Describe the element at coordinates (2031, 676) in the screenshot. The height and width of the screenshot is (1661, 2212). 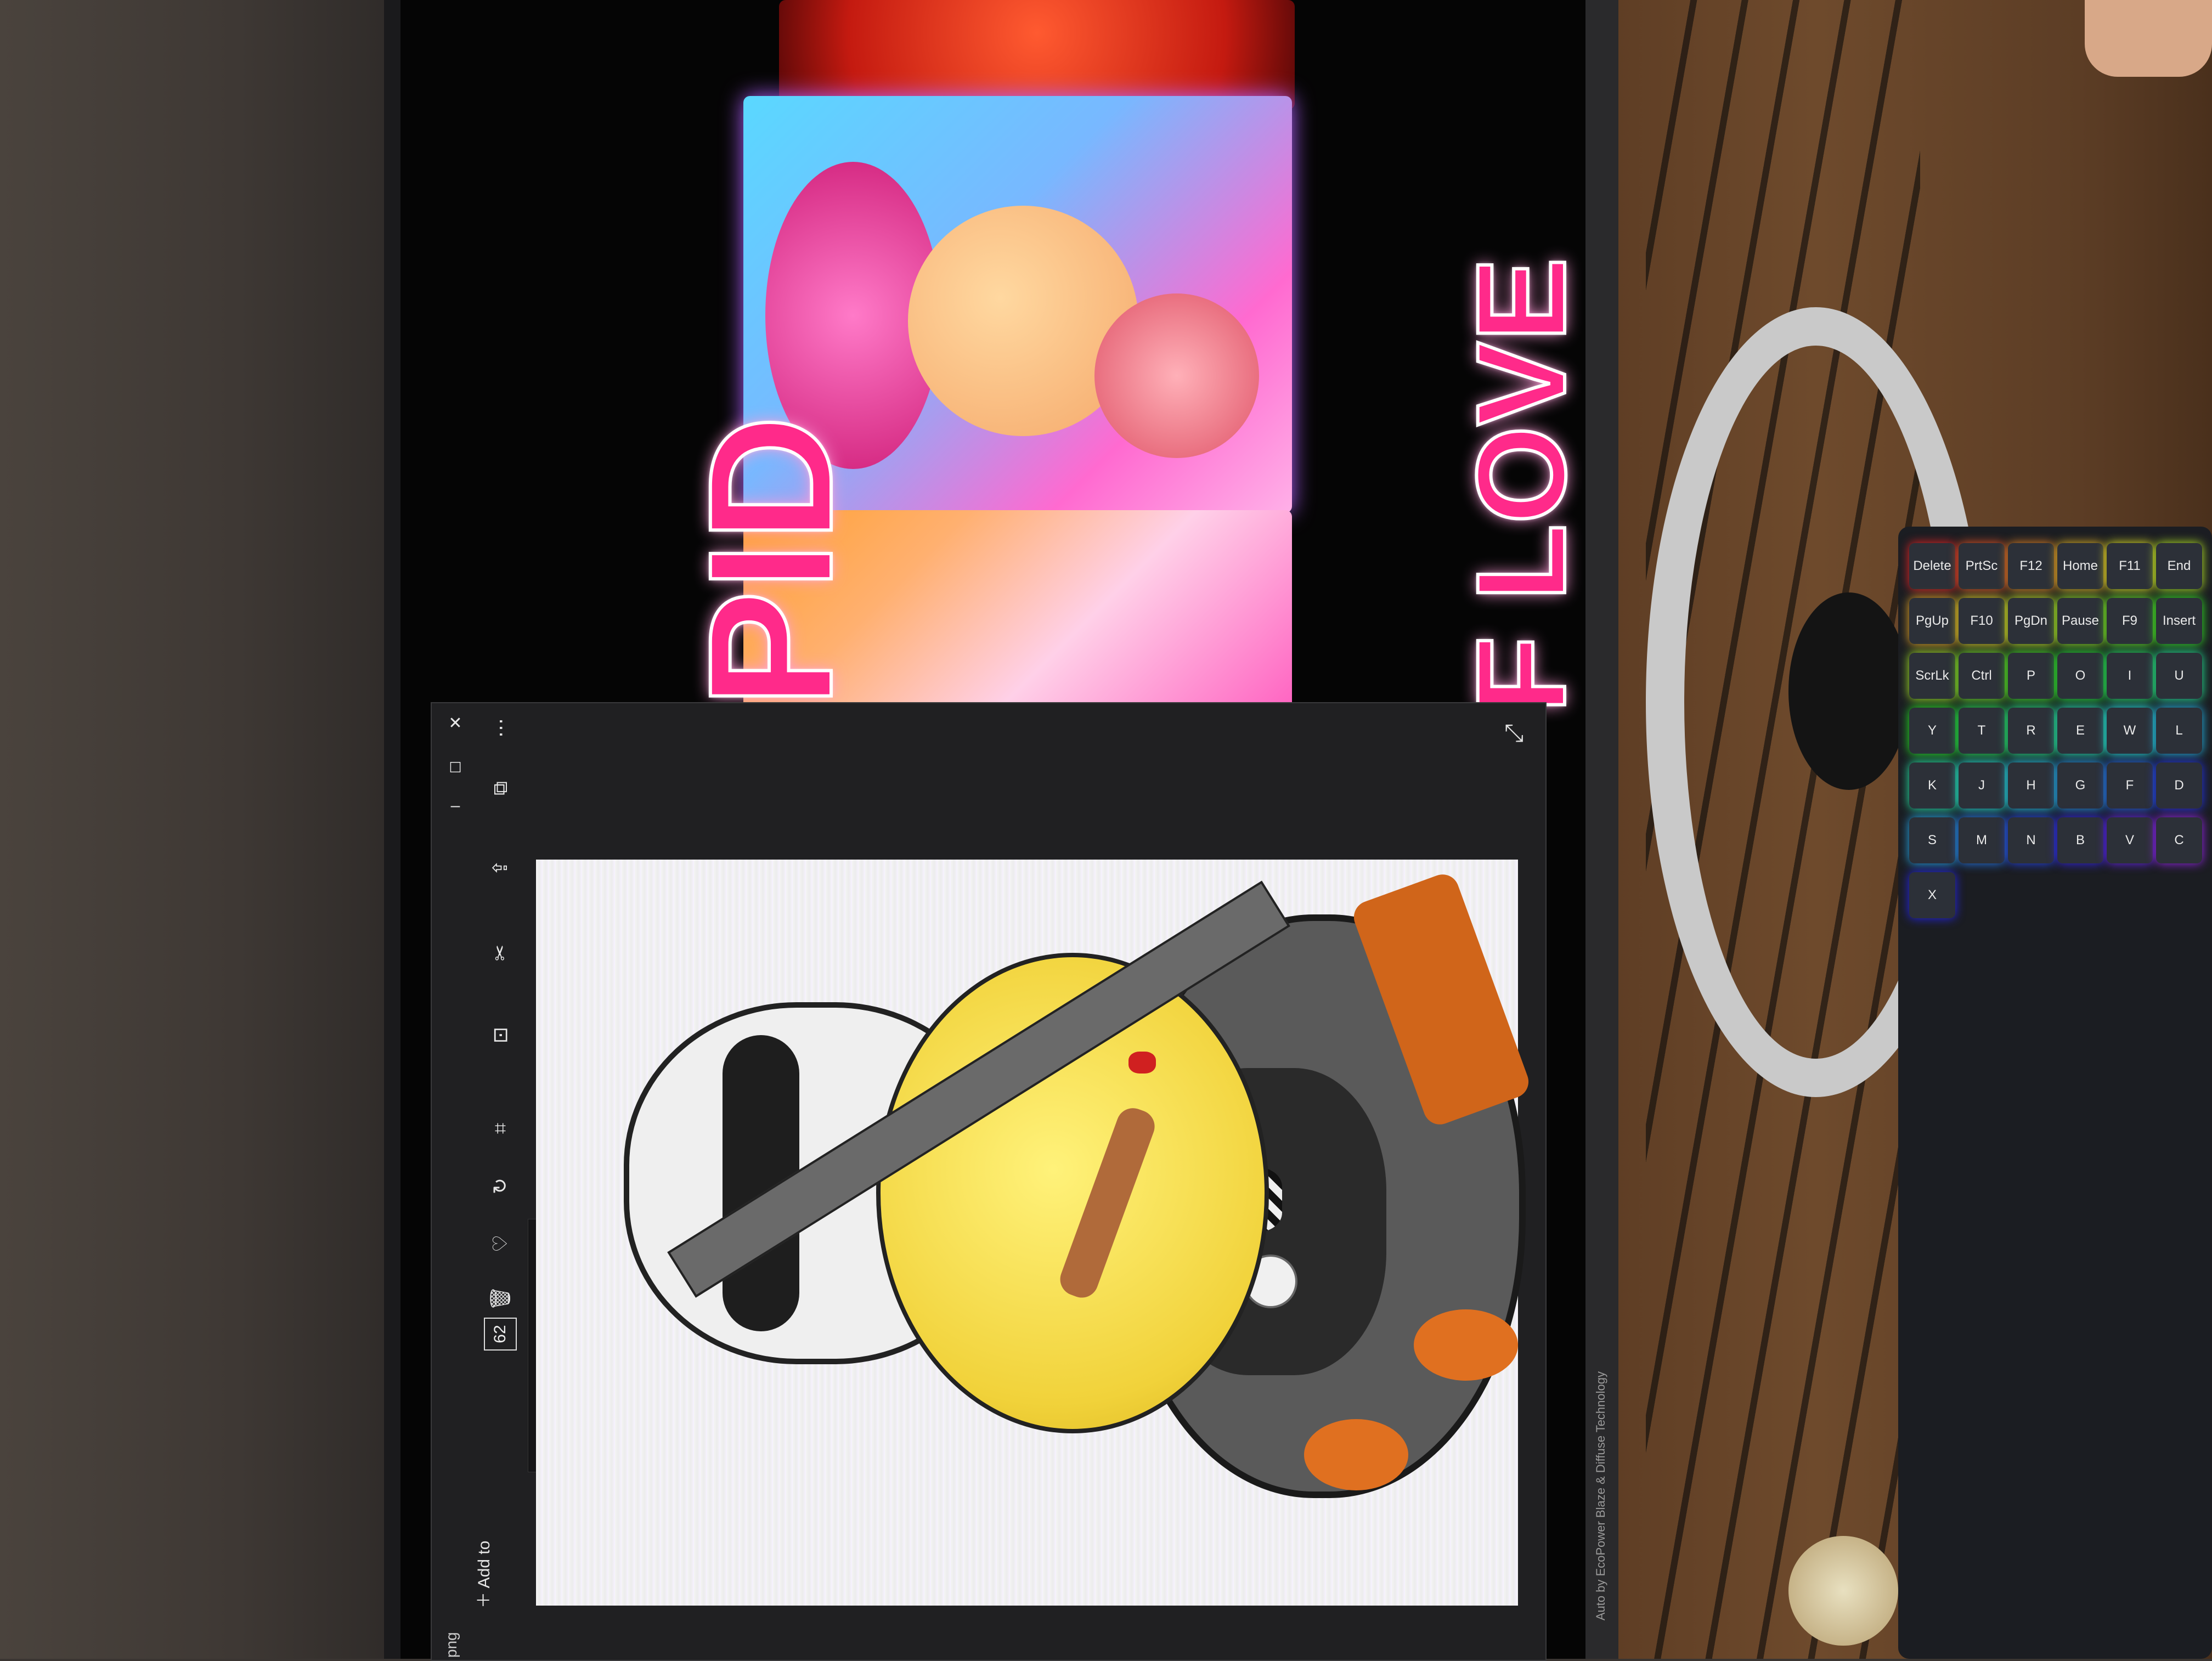
I see `key-p: P` at that location.